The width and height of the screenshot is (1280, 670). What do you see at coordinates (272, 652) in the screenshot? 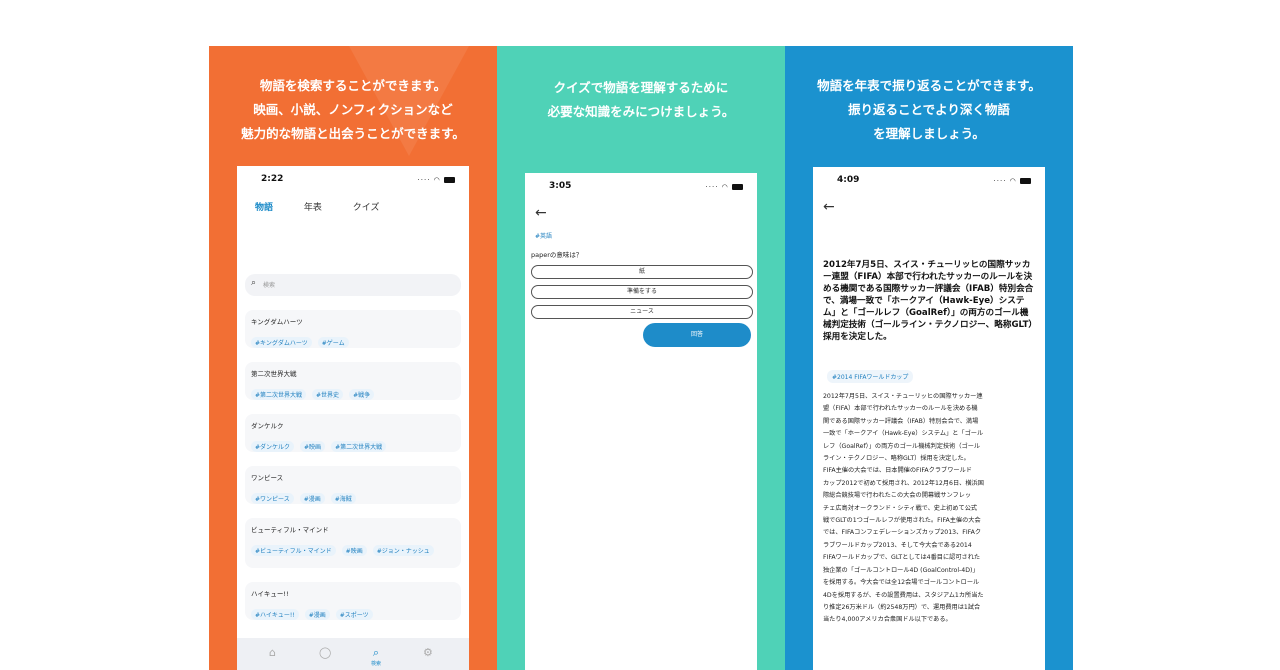
I see `home-icon: ⌂` at bounding box center [272, 652].